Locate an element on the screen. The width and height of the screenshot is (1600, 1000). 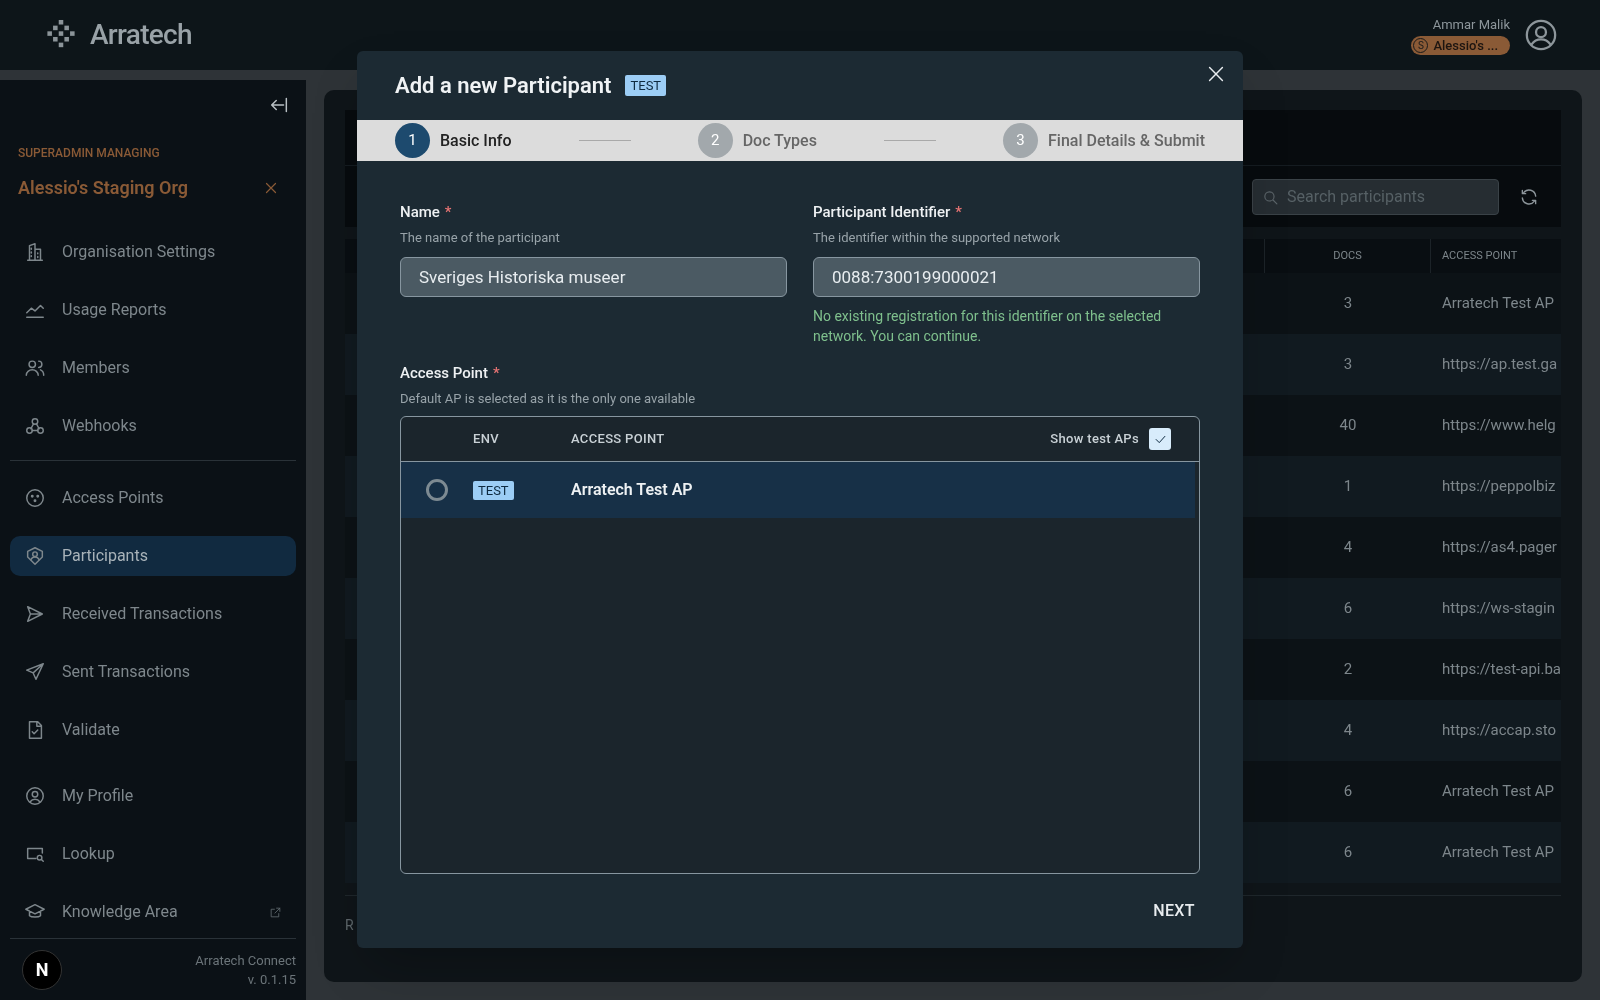
table-cell-text: Arratech Test AP is located at coordinates (632, 490).